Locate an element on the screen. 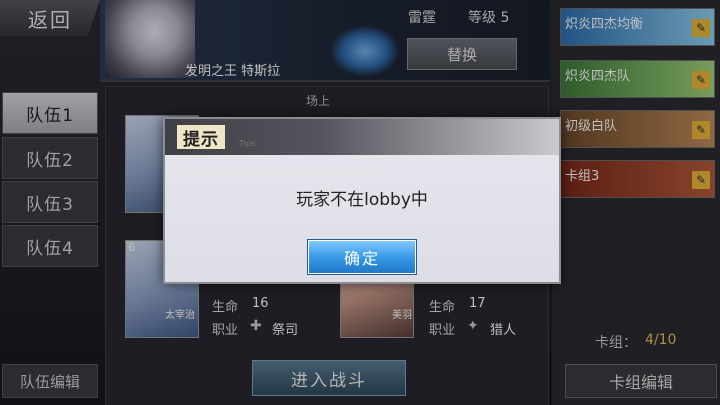  dialog-title: 提示 is located at coordinates (201, 137).